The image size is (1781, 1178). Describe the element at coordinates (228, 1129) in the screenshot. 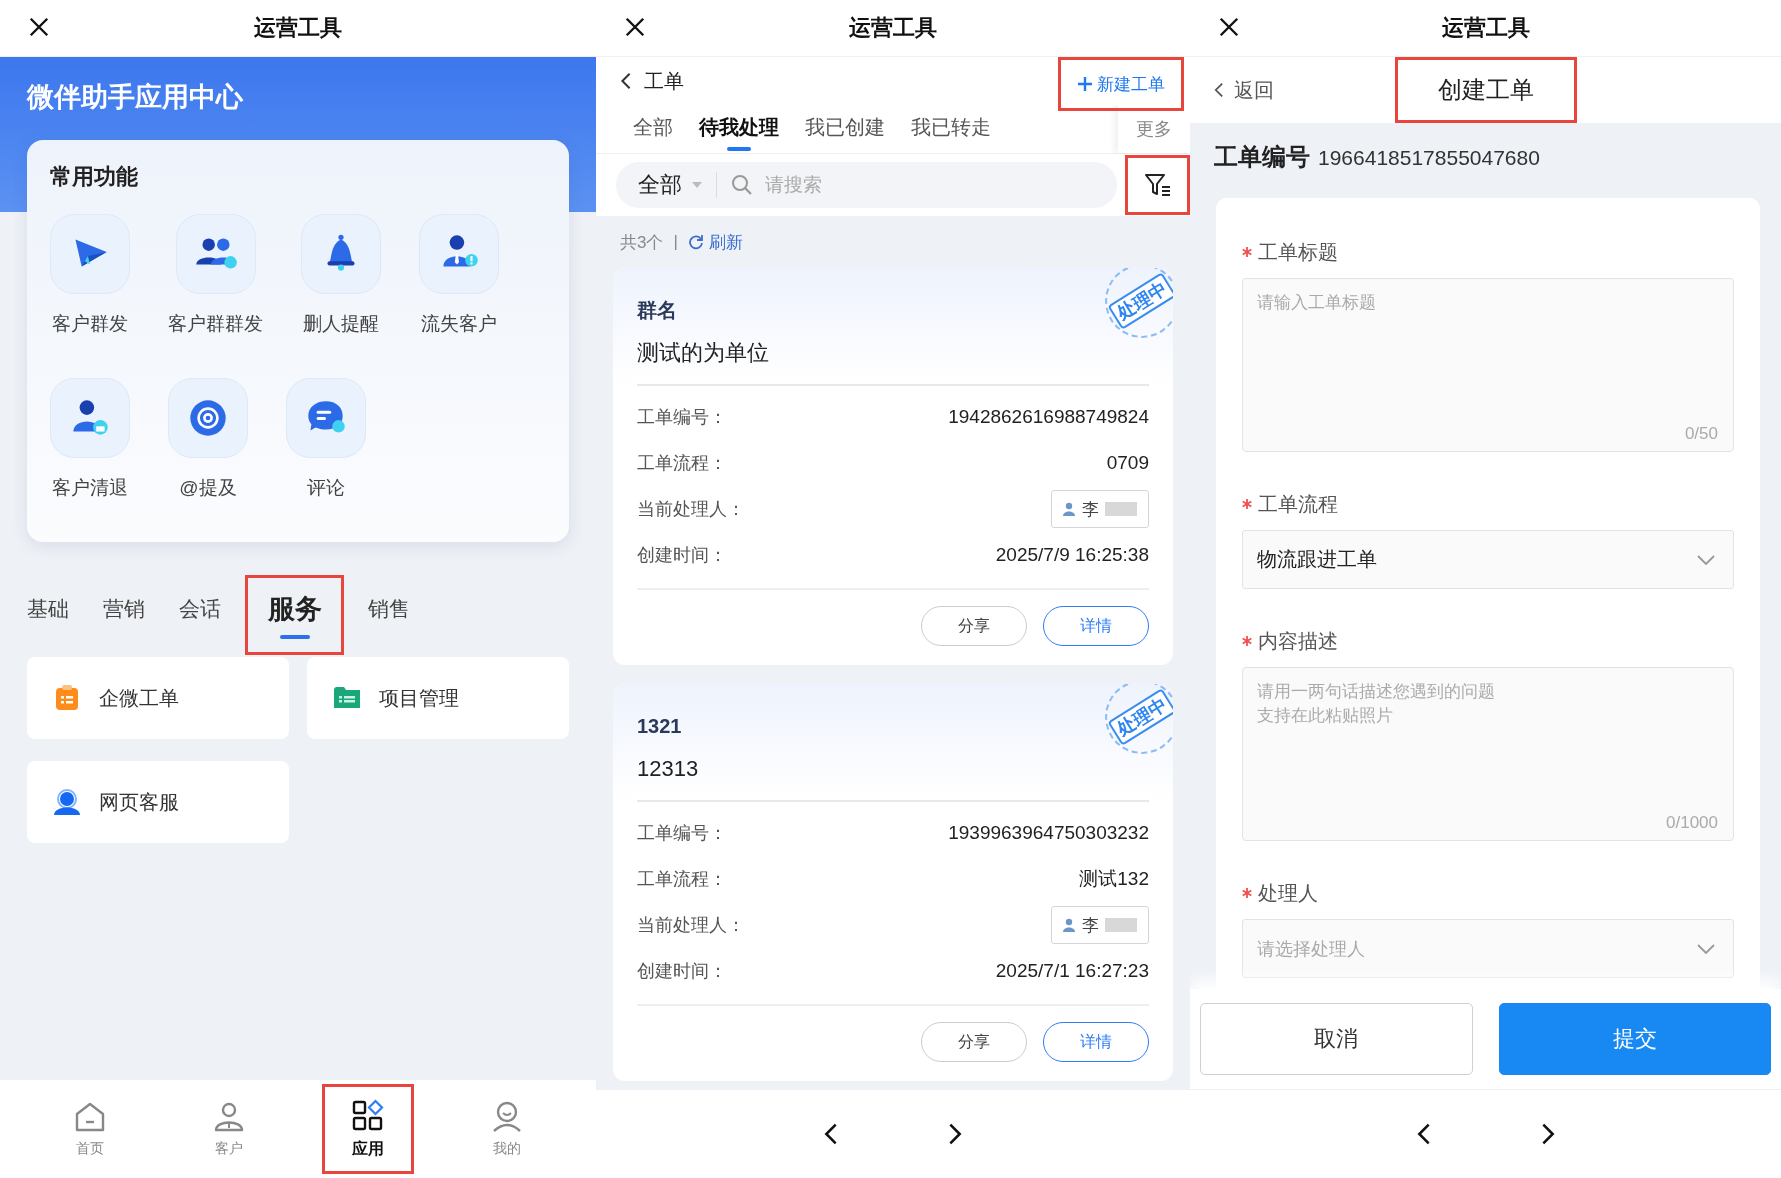

I see `nav-item: 客户` at that location.